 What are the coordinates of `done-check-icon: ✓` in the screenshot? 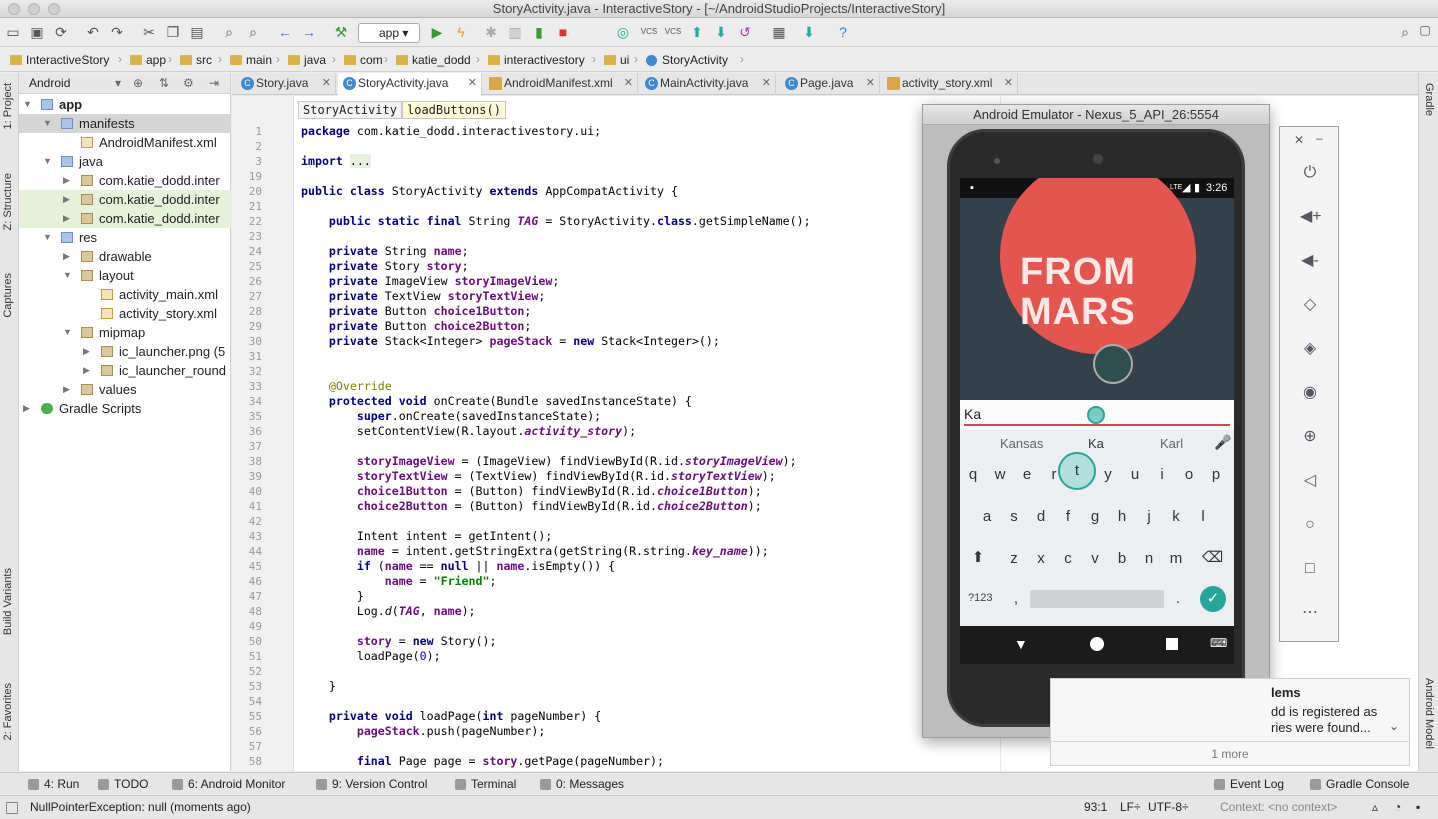 It's located at (1213, 599).